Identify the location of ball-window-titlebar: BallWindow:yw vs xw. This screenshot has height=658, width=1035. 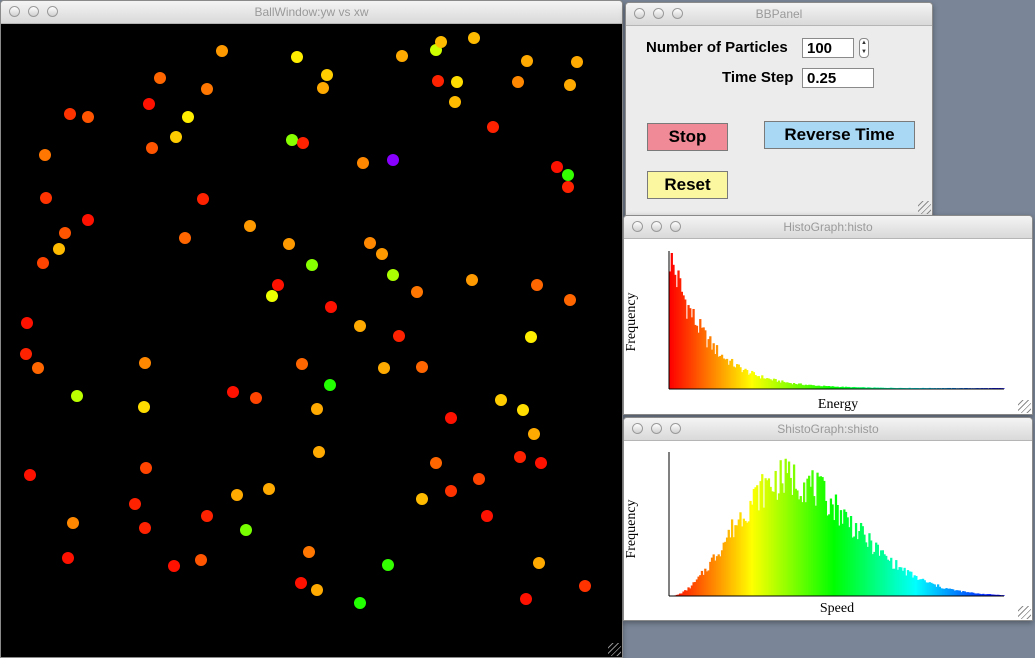
(311, 12).